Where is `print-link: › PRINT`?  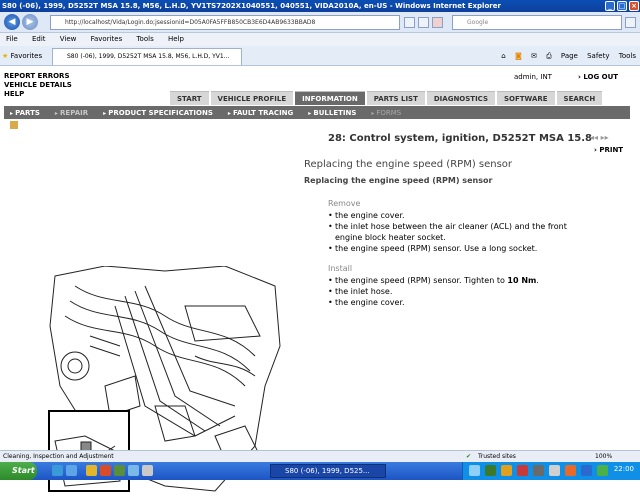
print-link: › PRINT is located at coordinates (608, 150).